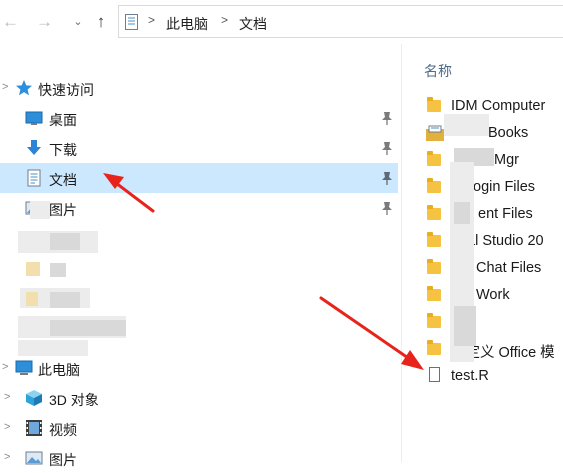  Describe the element at coordinates (199, 398) in the screenshot. I see `nav-item-3d-objects: > 3D 对象` at that location.